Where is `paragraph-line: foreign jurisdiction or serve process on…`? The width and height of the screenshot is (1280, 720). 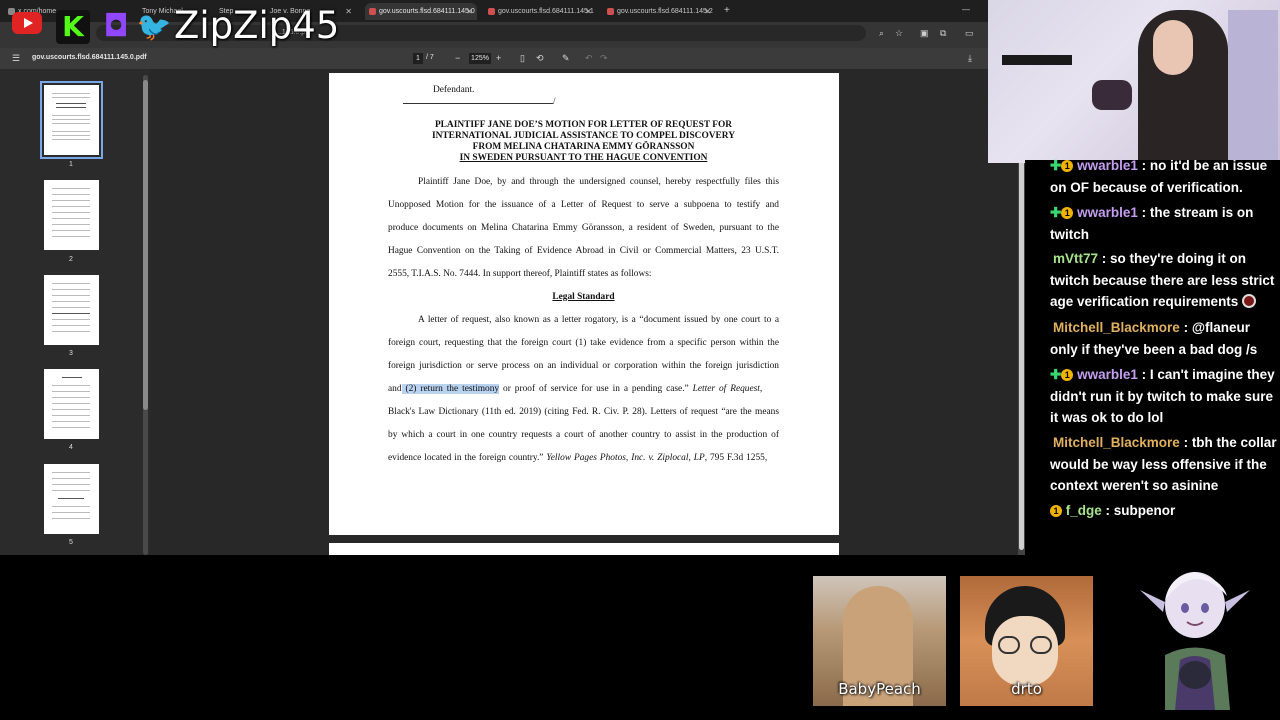
paragraph-line: foreign jurisdiction or serve process on… is located at coordinates (583, 366).